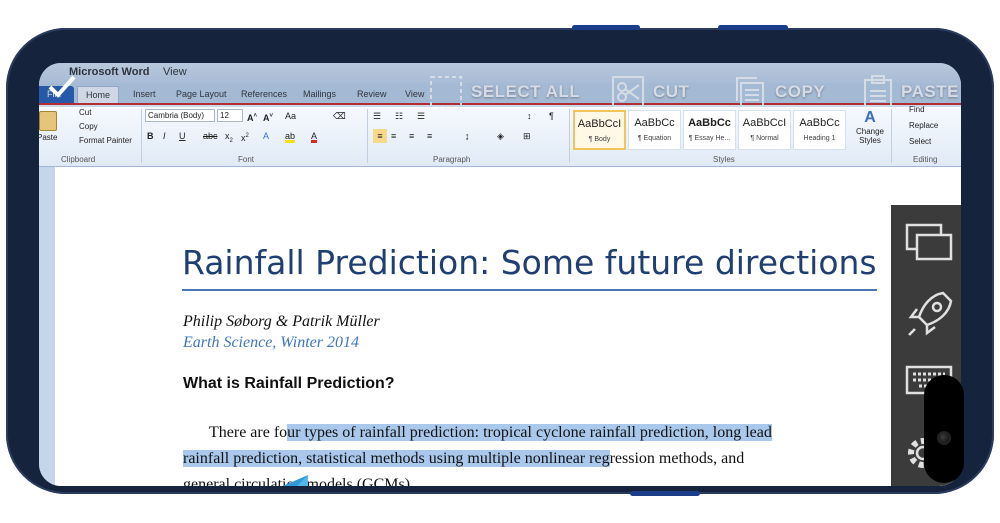 The image size is (1000, 523). I want to click on done-check-icon, so click(62, 88).